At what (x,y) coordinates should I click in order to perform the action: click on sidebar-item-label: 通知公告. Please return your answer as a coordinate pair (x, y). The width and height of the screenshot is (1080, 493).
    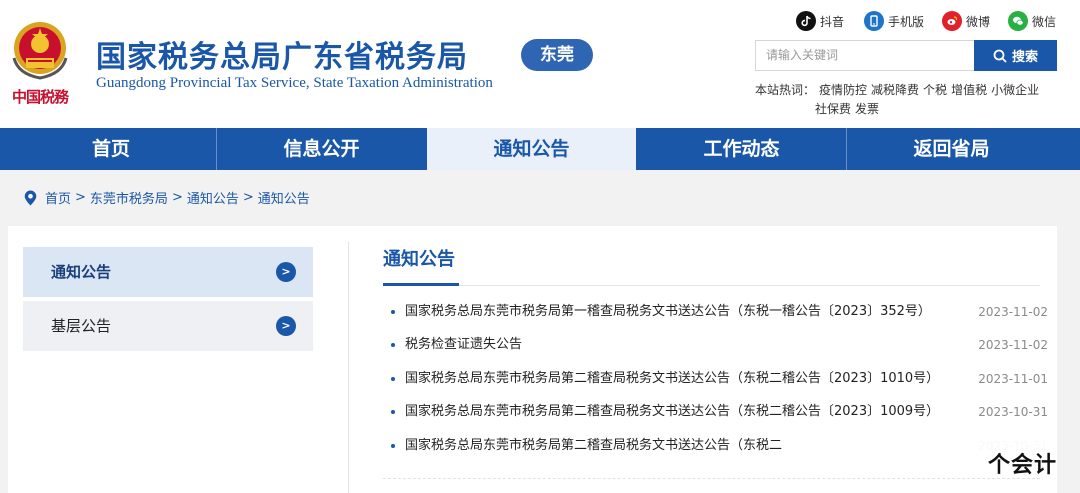
    Looking at the image, I should click on (81, 272).